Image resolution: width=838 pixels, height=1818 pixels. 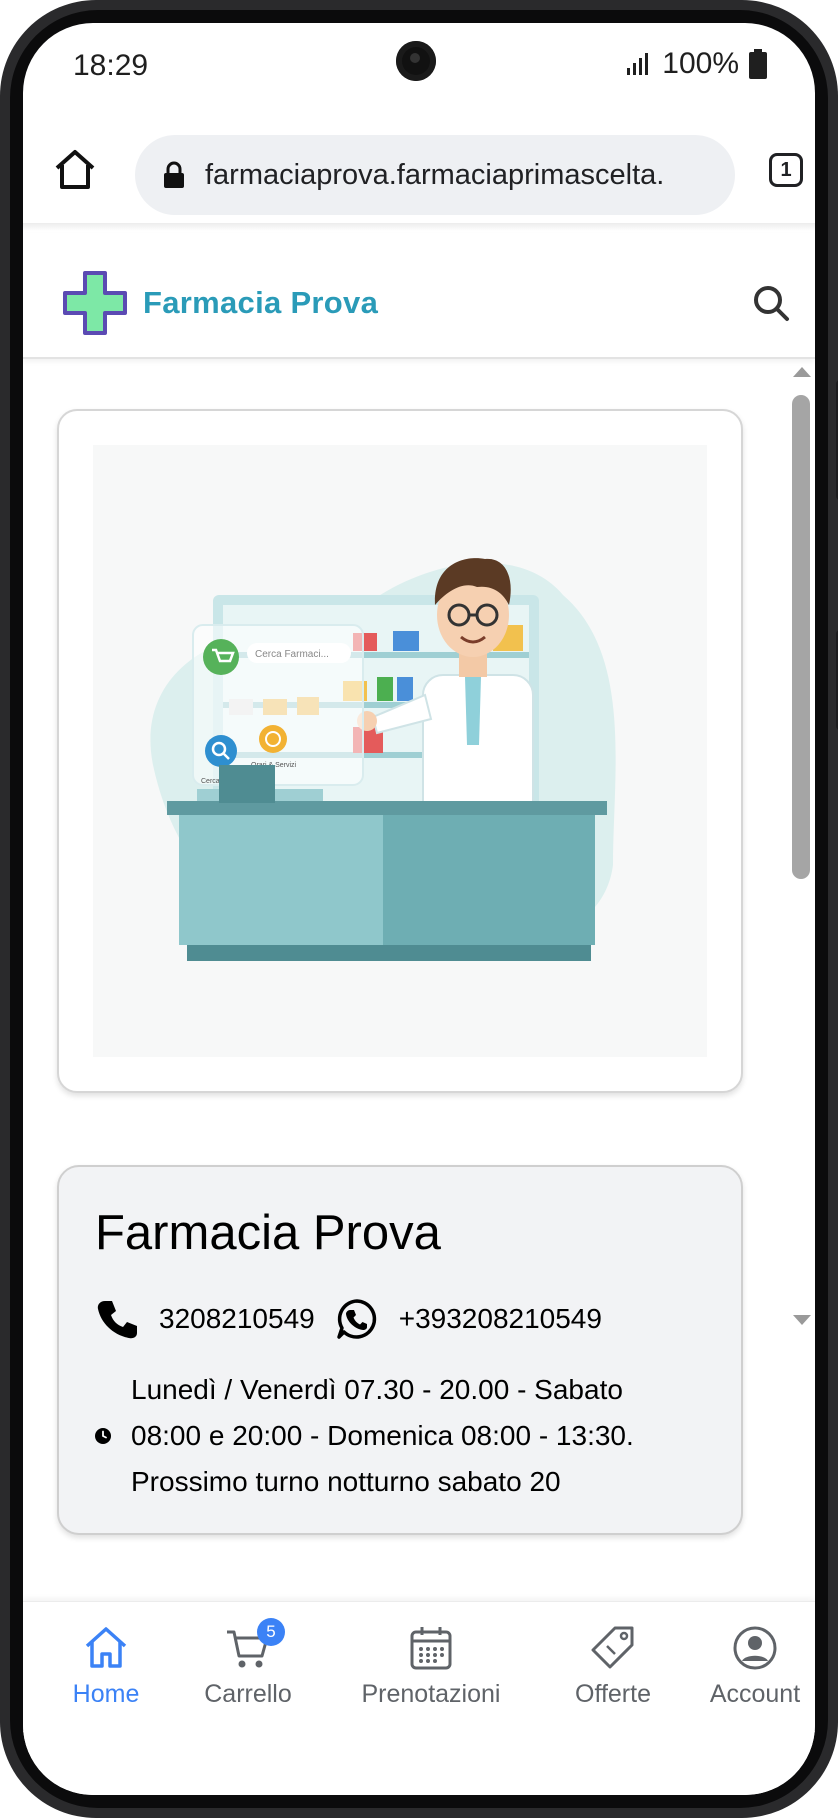 I want to click on nav-bookings: Prenotazioni, so click(x=431, y=1674).